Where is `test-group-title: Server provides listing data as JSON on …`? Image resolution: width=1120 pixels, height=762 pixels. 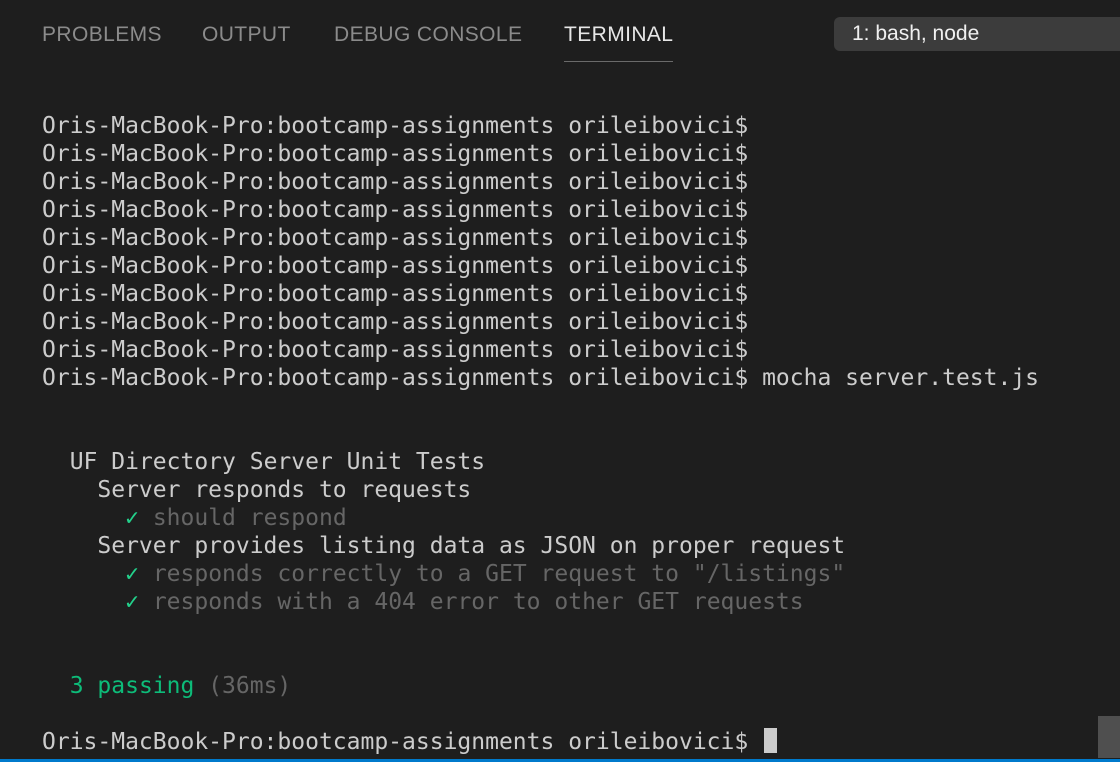
test-group-title: Server provides listing data as JSON on … is located at coordinates (471, 546).